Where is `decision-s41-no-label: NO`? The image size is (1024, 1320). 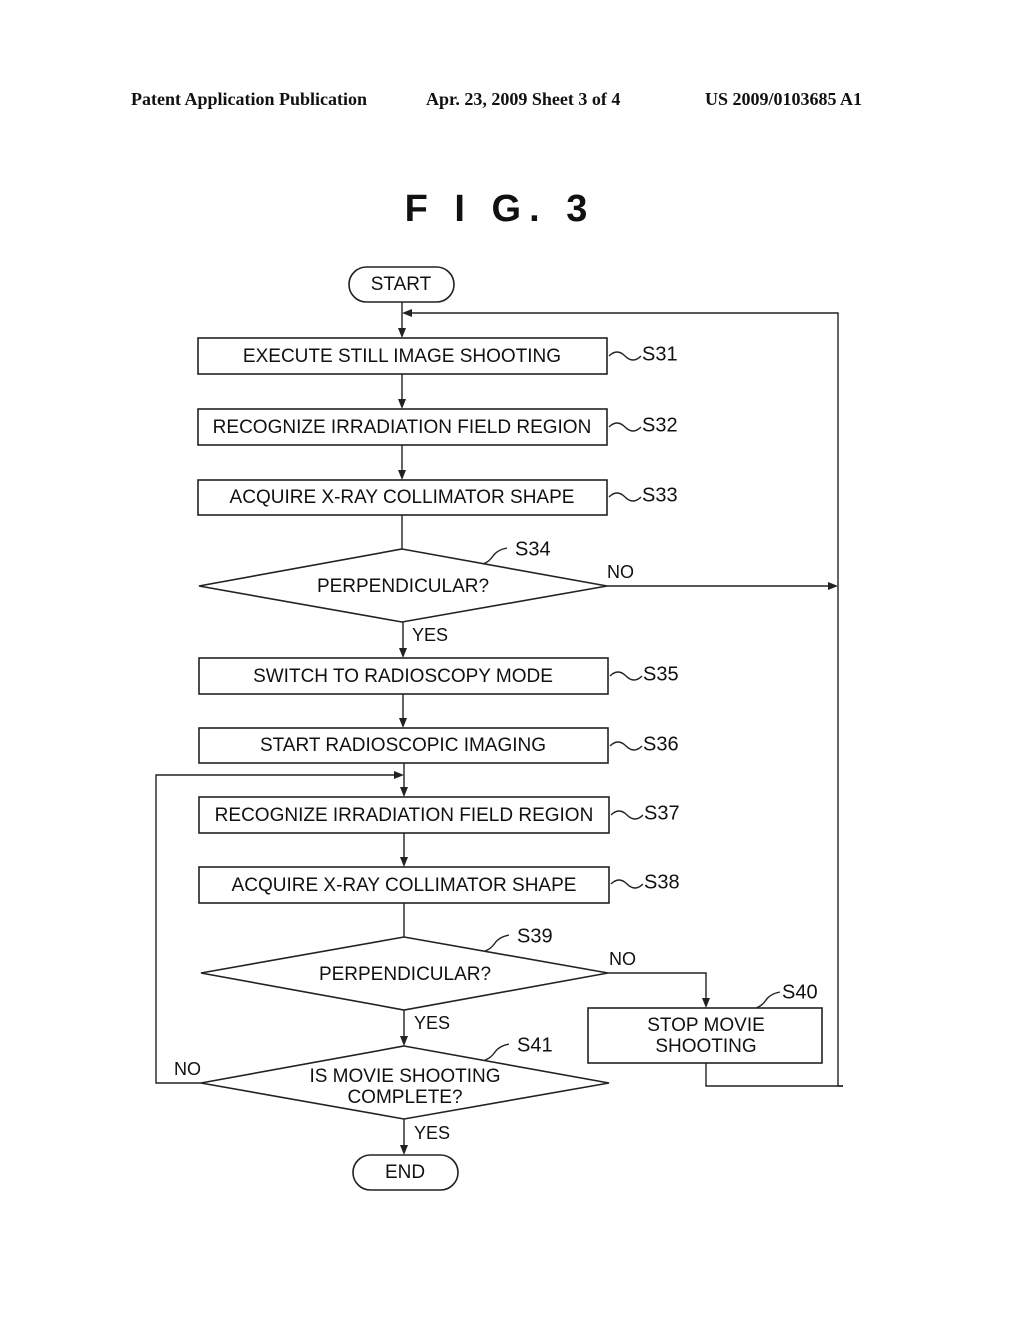
decision-s41-no-label: NO is located at coordinates (187, 1069).